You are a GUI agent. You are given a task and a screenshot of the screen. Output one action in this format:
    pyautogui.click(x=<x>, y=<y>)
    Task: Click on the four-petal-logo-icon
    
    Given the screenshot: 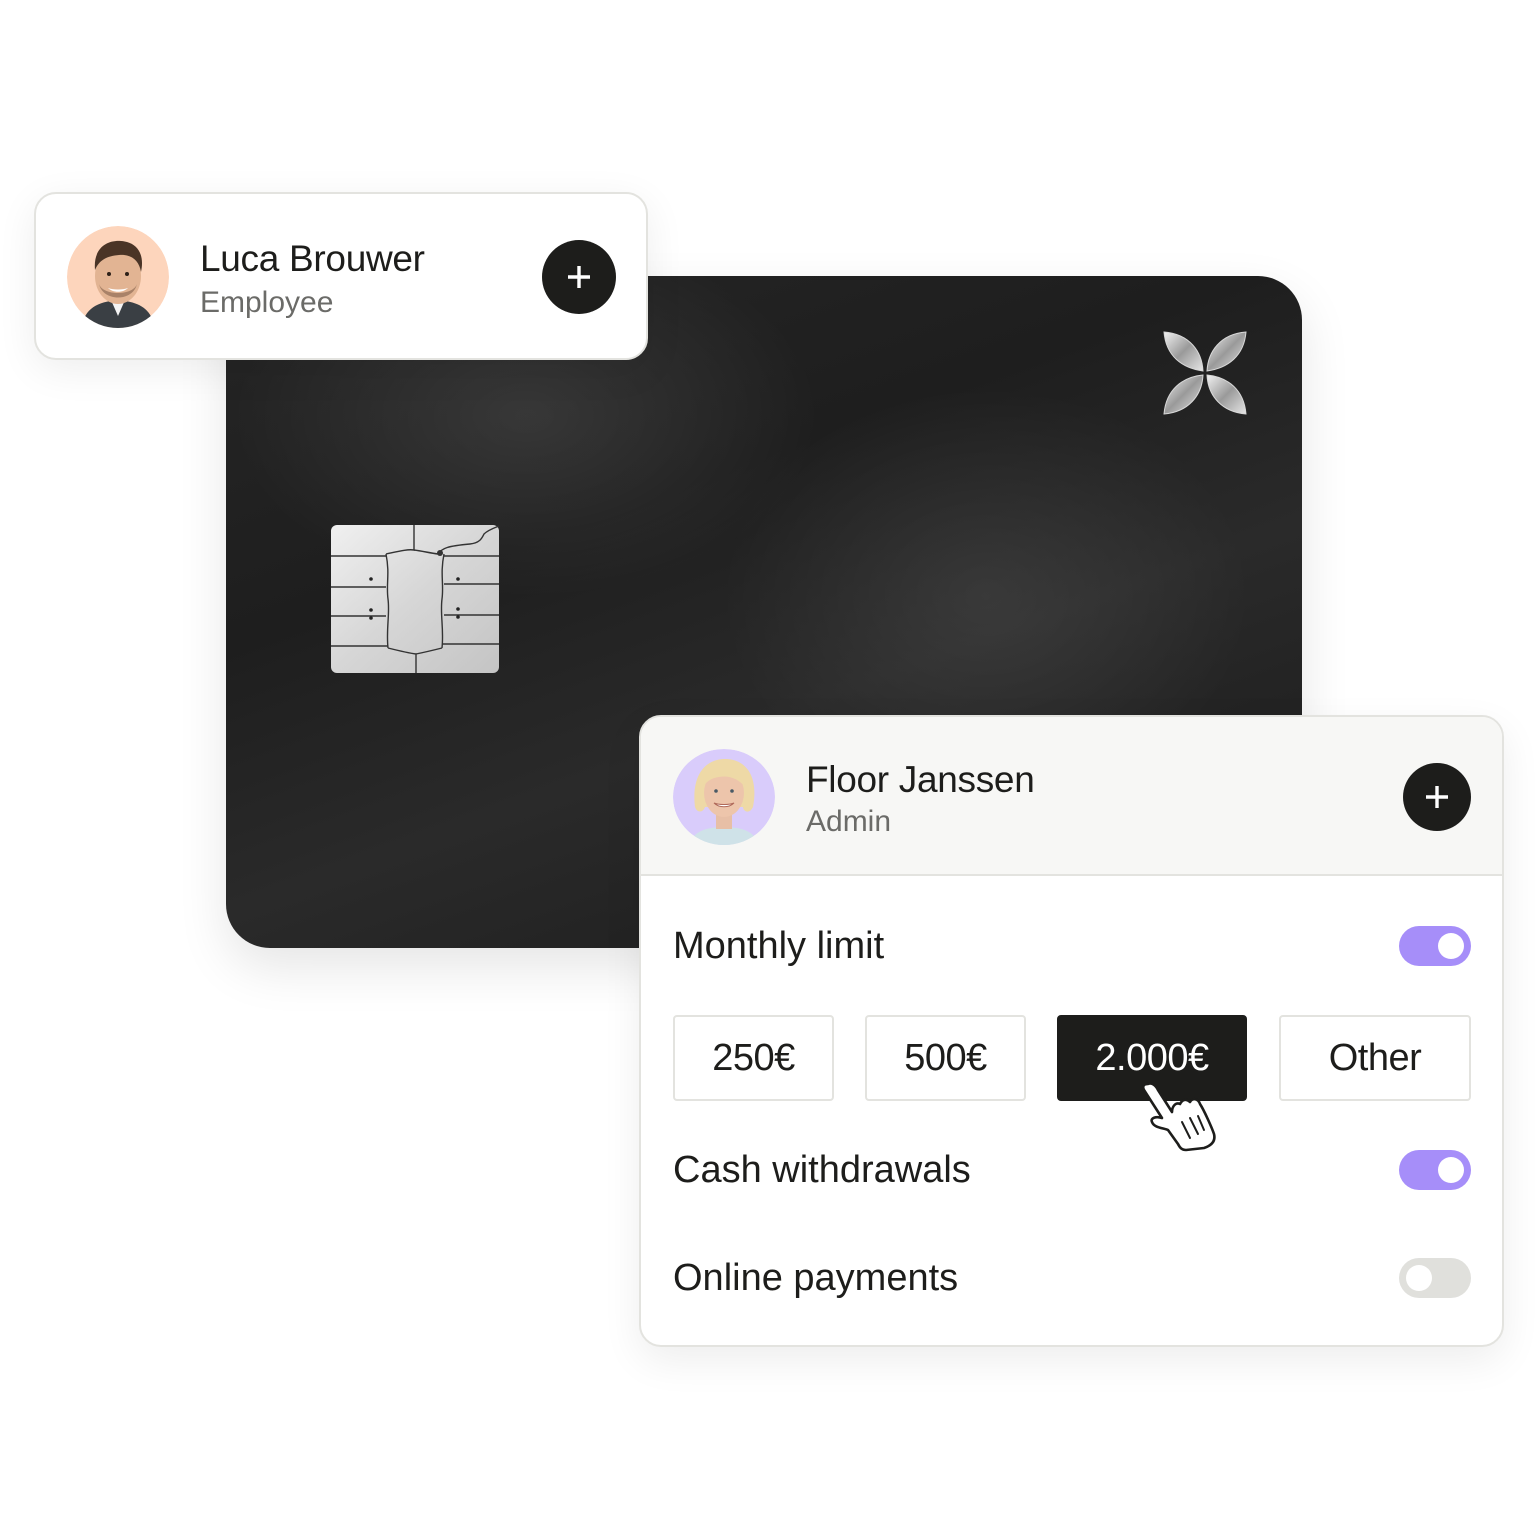 What is the action you would take?
    pyautogui.click(x=1205, y=373)
    